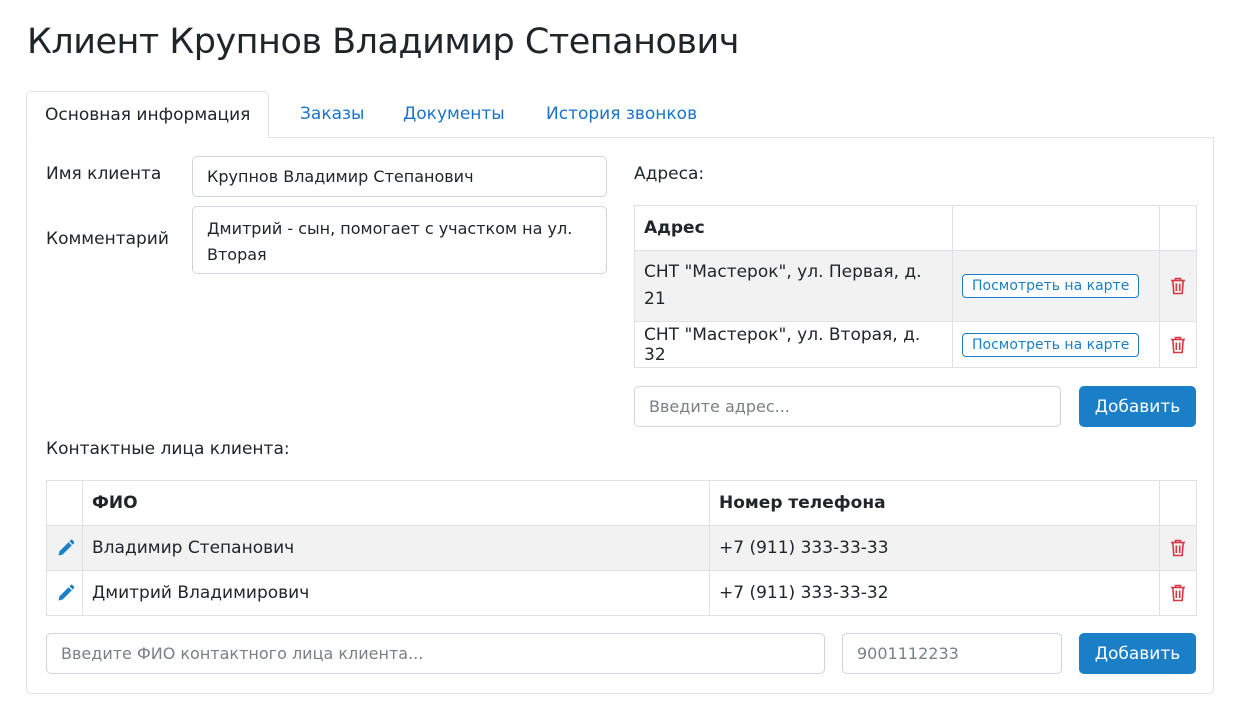  Describe the element at coordinates (396, 548) in the screenshot. I see `contact-name: Владимир Степанович` at that location.